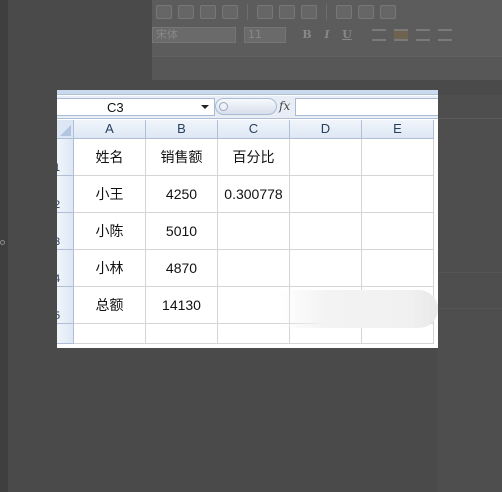 This screenshot has height=492, width=502. I want to click on cell-value: 小陈, so click(109, 231).